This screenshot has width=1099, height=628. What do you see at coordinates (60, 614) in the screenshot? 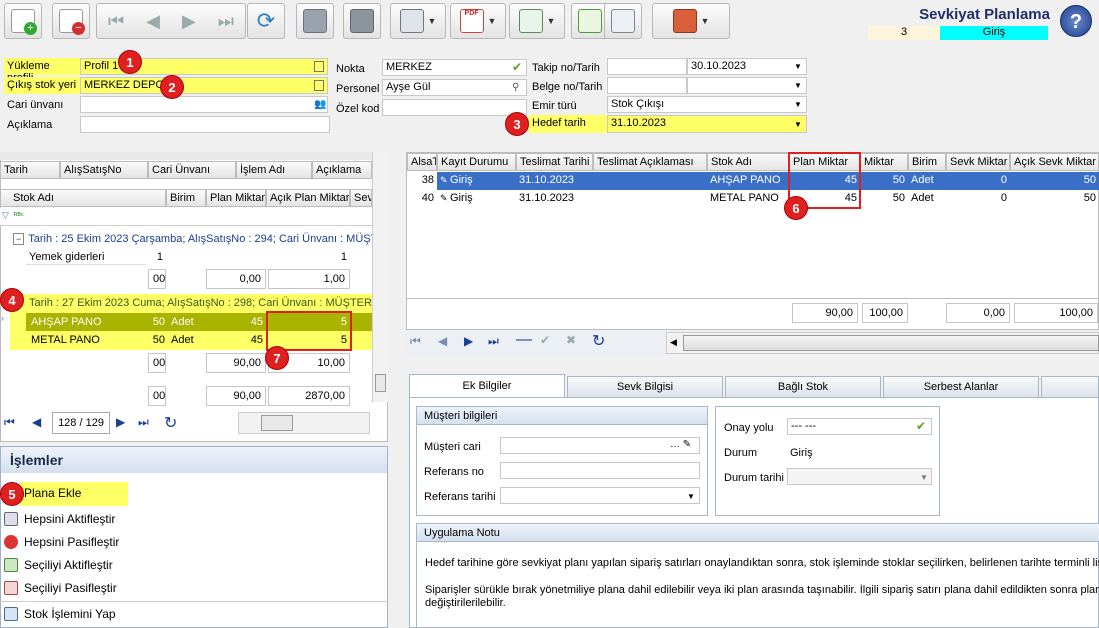
I see `stok-islemi-action: Stok İşlemini Yap` at bounding box center [60, 614].